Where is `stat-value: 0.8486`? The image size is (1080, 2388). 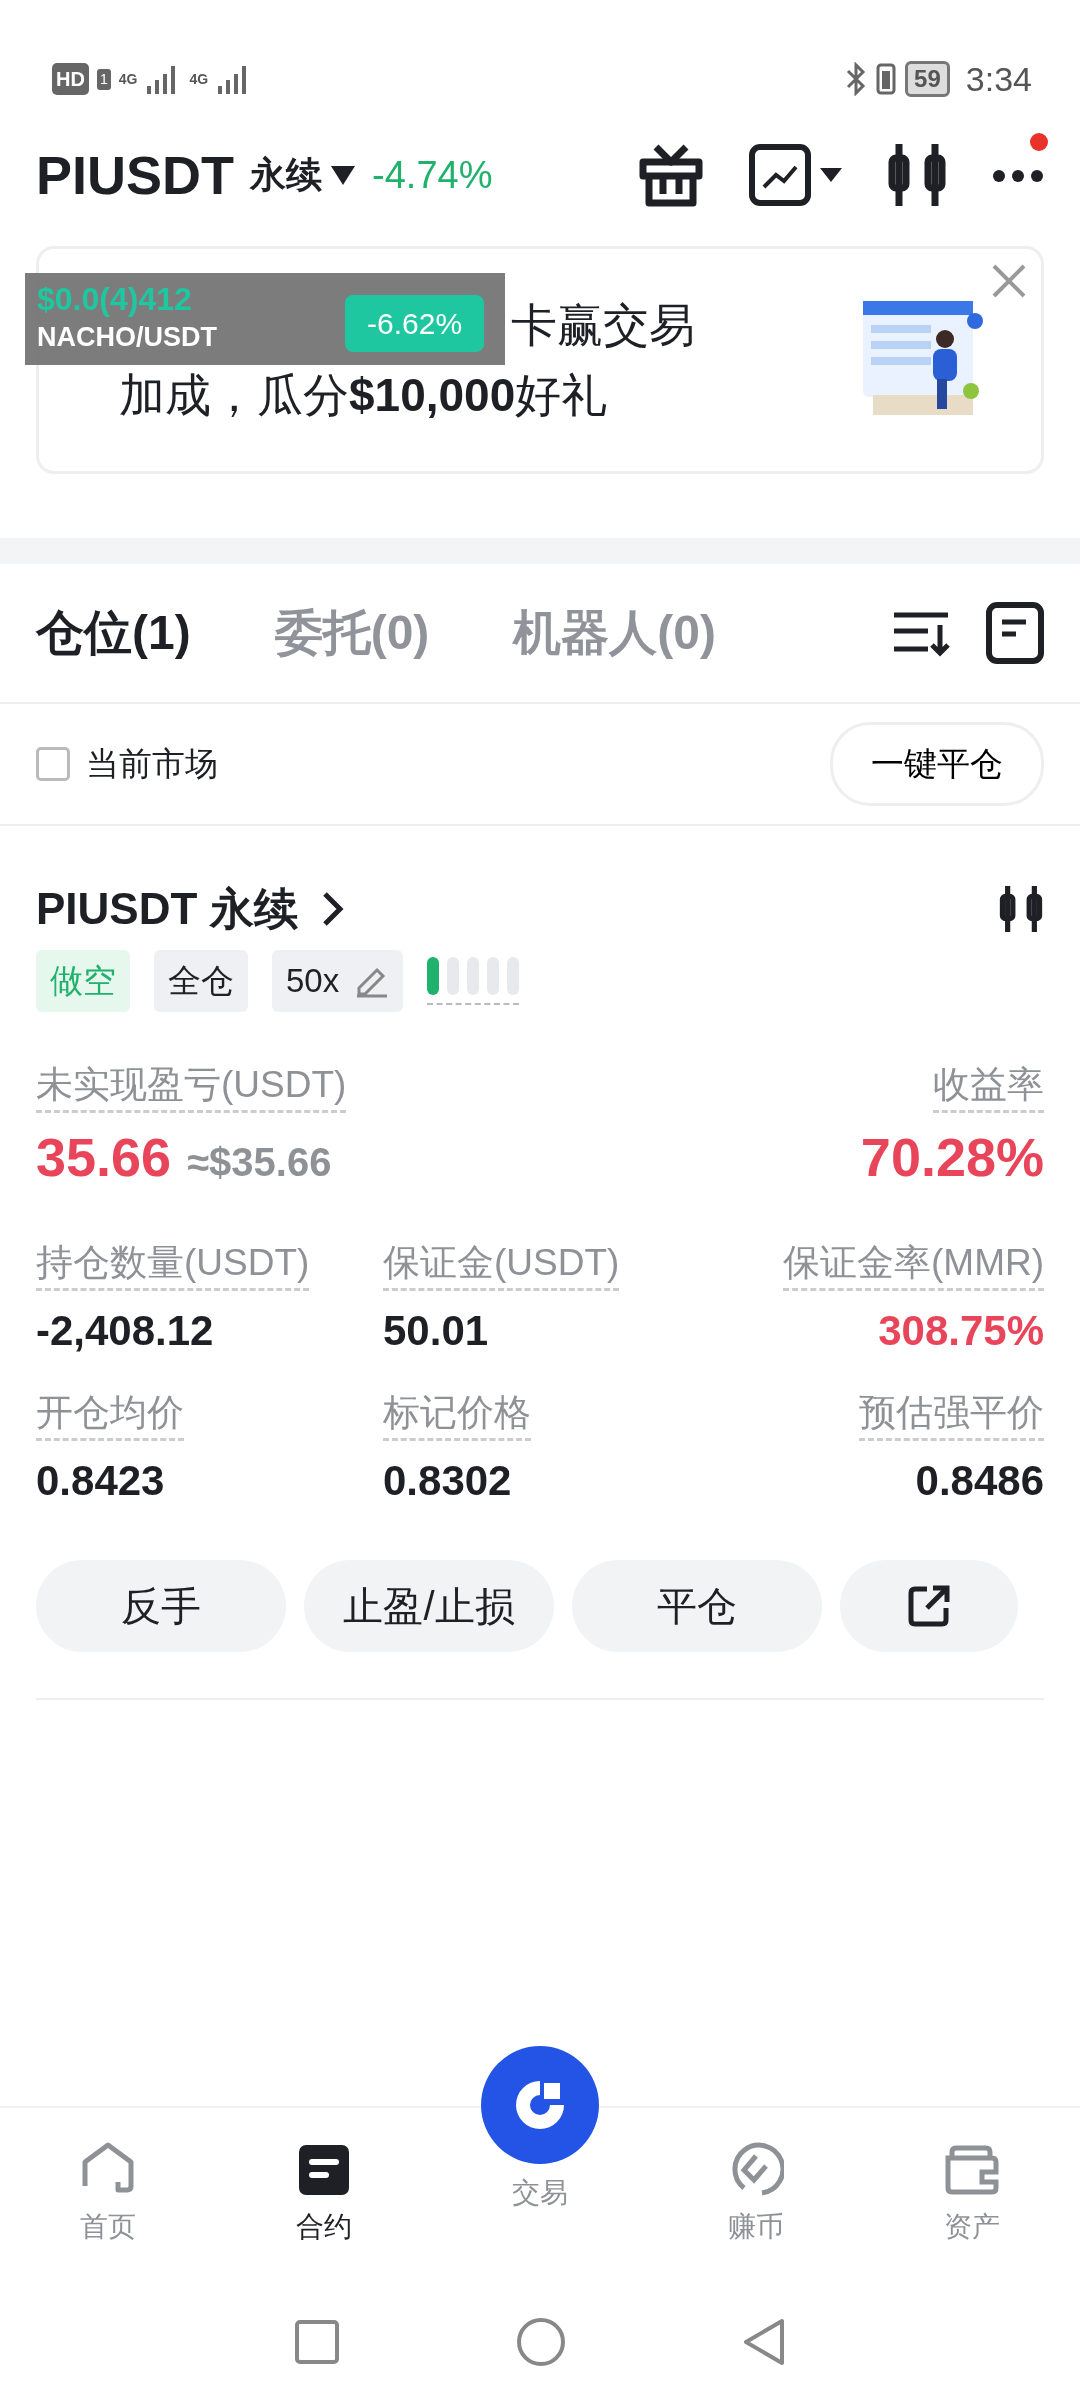 stat-value: 0.8486 is located at coordinates (979, 1480).